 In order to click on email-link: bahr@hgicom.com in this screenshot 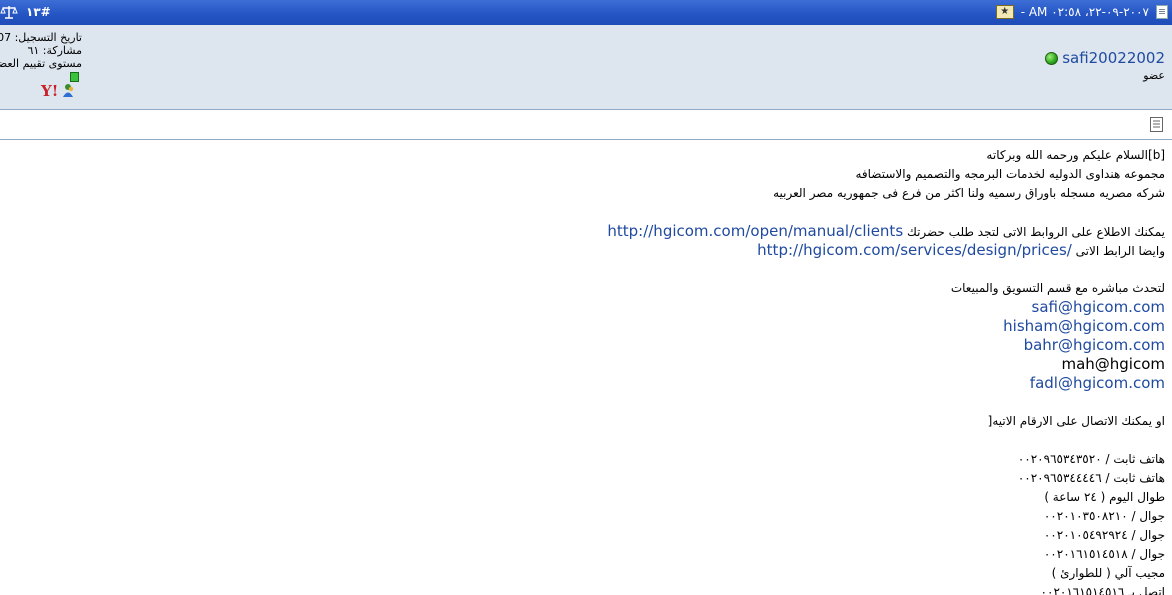, I will do `click(1094, 345)`.